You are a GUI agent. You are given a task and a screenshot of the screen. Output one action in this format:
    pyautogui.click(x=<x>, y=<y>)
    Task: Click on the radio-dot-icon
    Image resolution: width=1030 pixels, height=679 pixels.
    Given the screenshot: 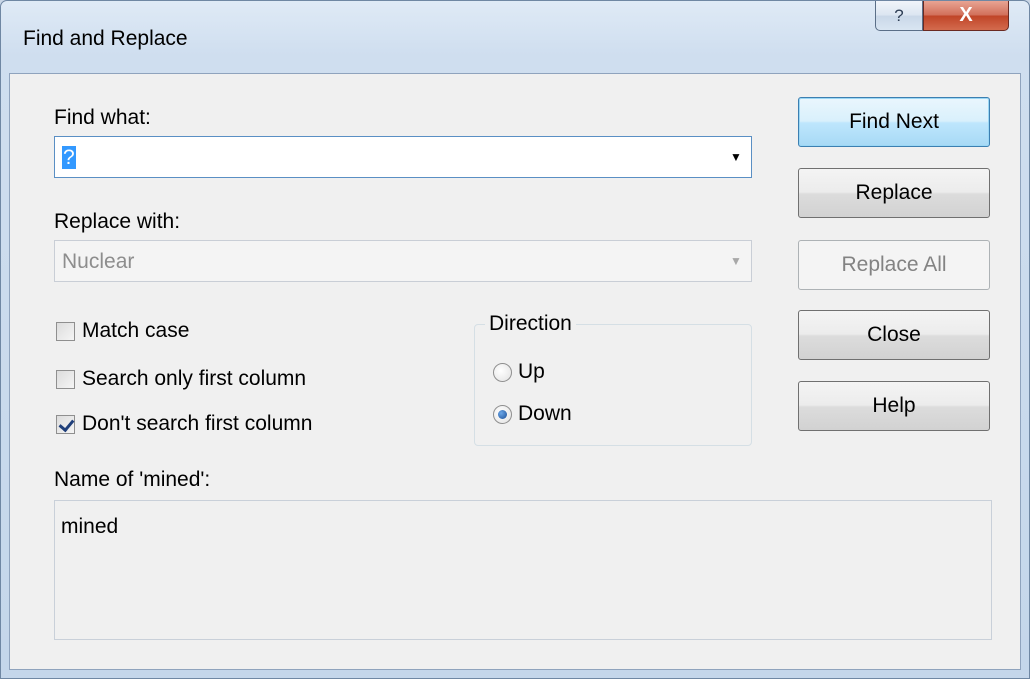 What is the action you would take?
    pyautogui.click(x=502, y=414)
    